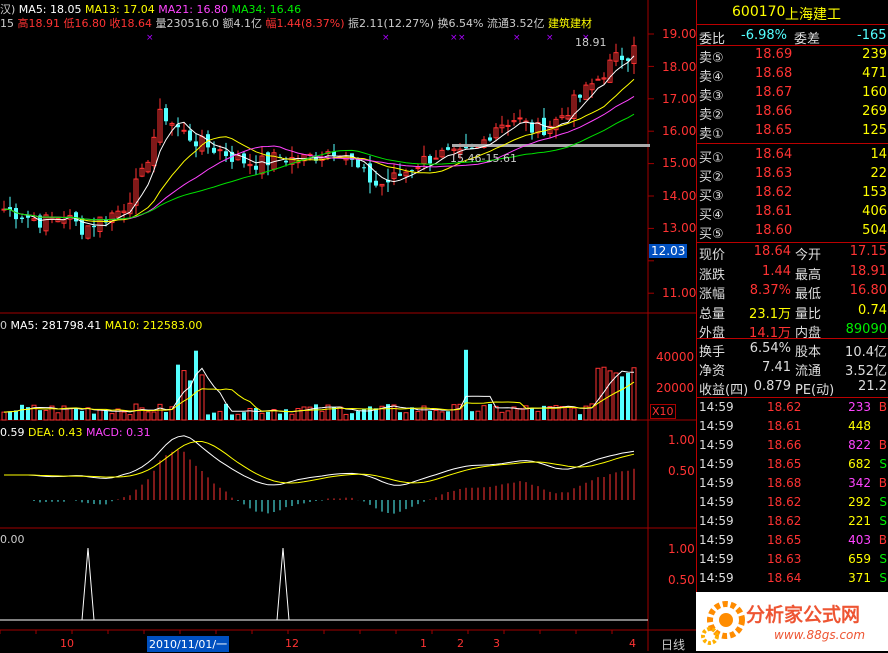  I want to click on macd-dif: 0.59, so click(12, 432).